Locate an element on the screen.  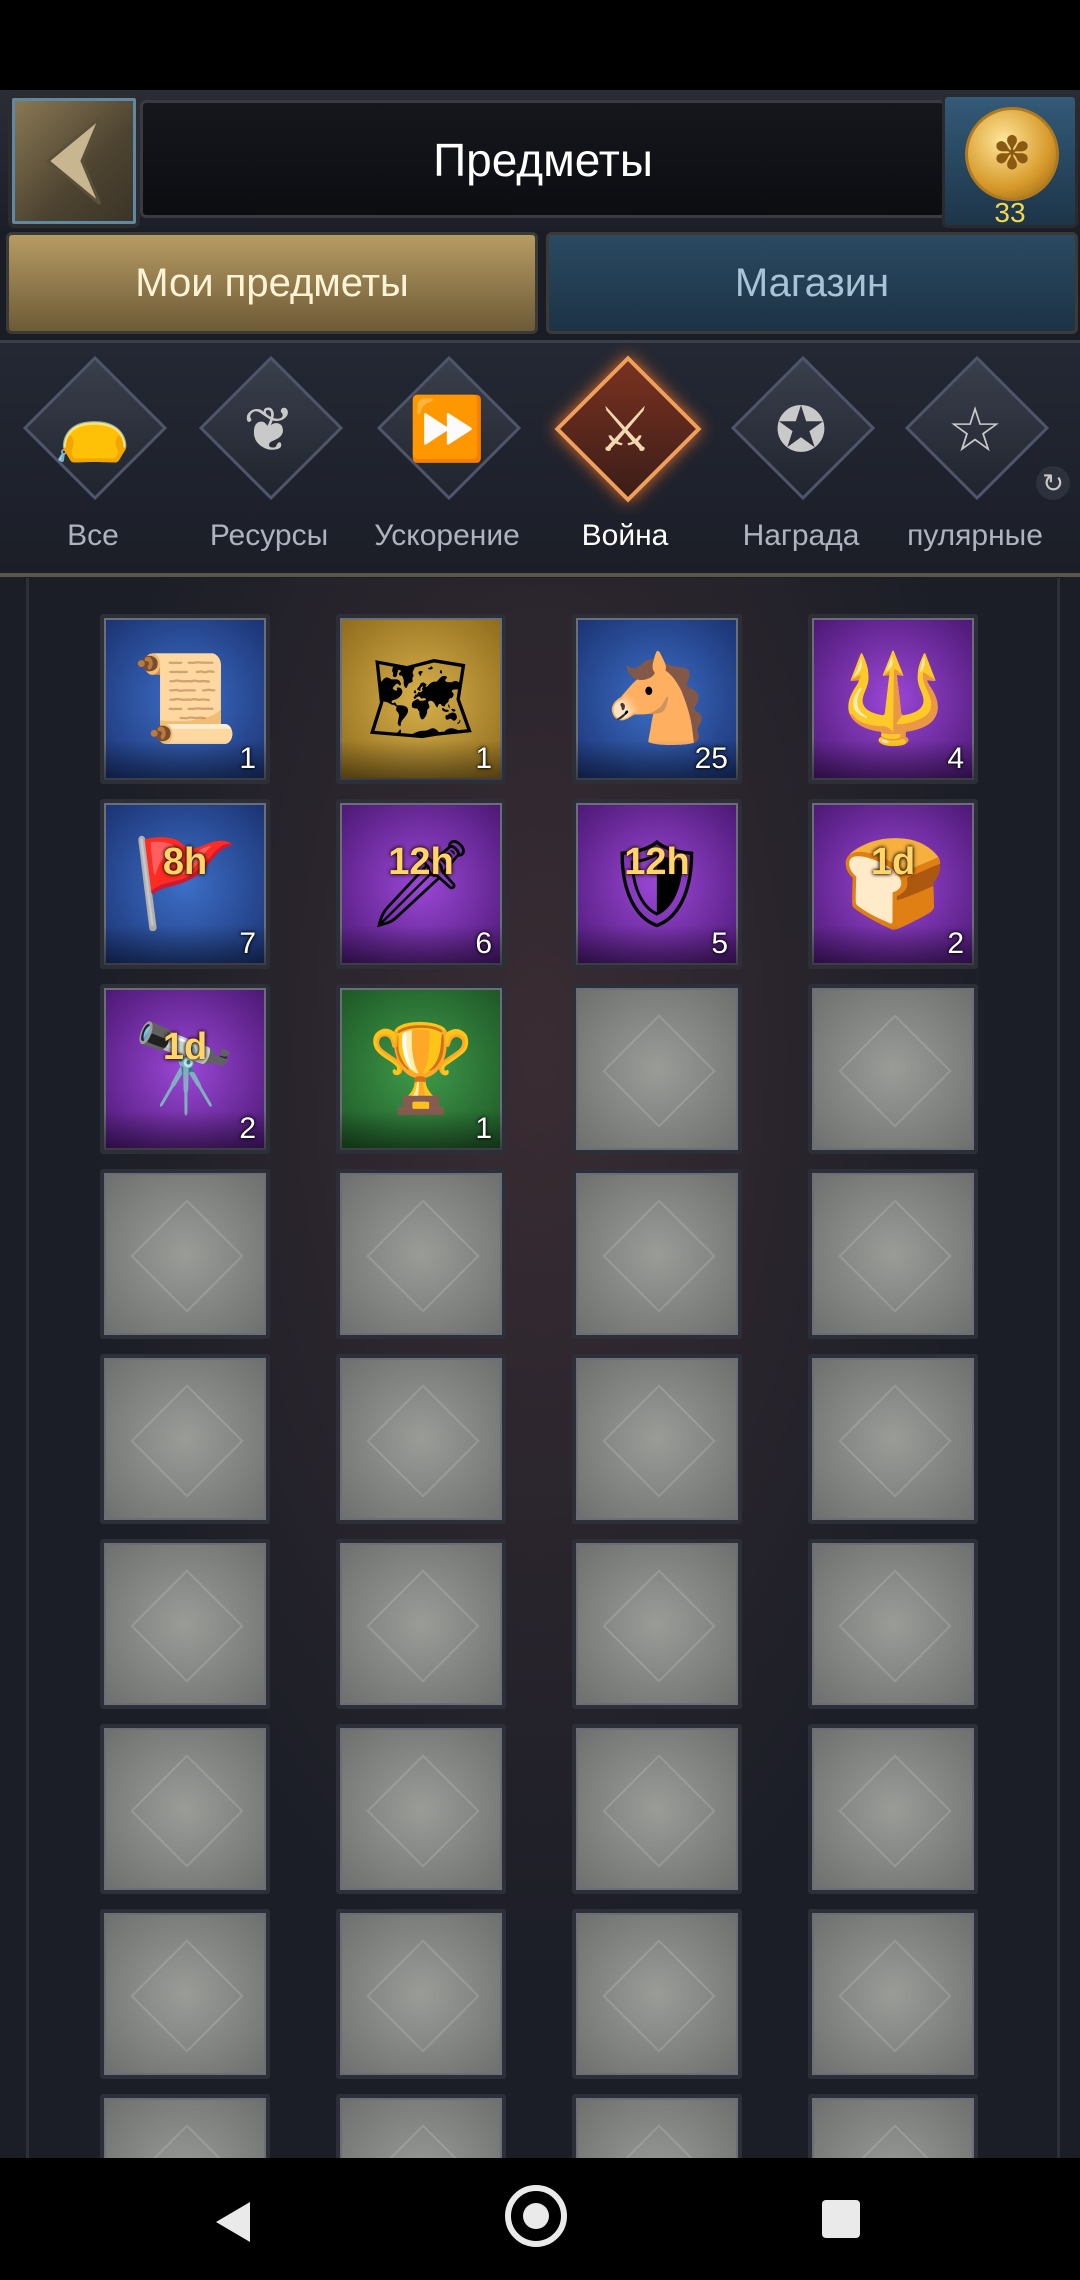
spears-icon: 🔱 is located at coordinates (893, 699).